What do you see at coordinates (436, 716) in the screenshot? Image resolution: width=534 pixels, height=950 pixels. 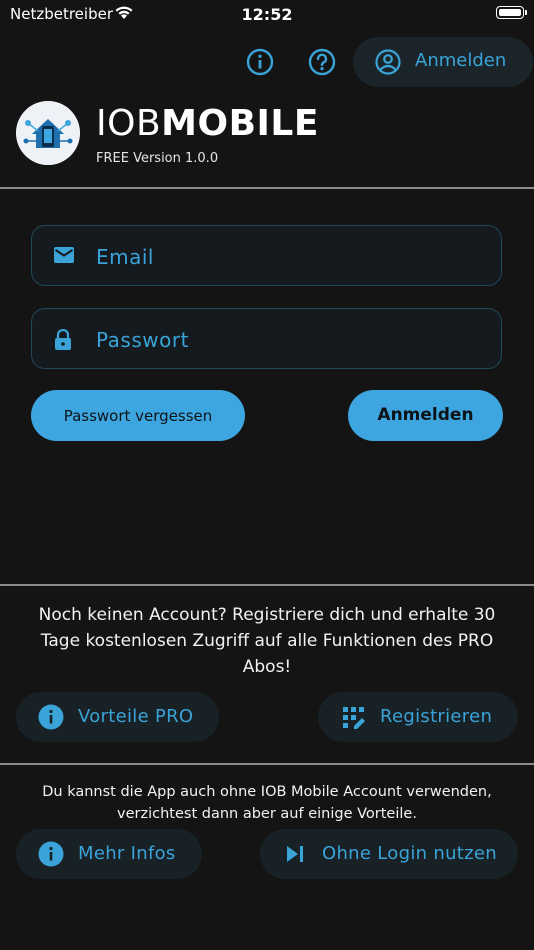 I see `register-label: Registrieren` at bounding box center [436, 716].